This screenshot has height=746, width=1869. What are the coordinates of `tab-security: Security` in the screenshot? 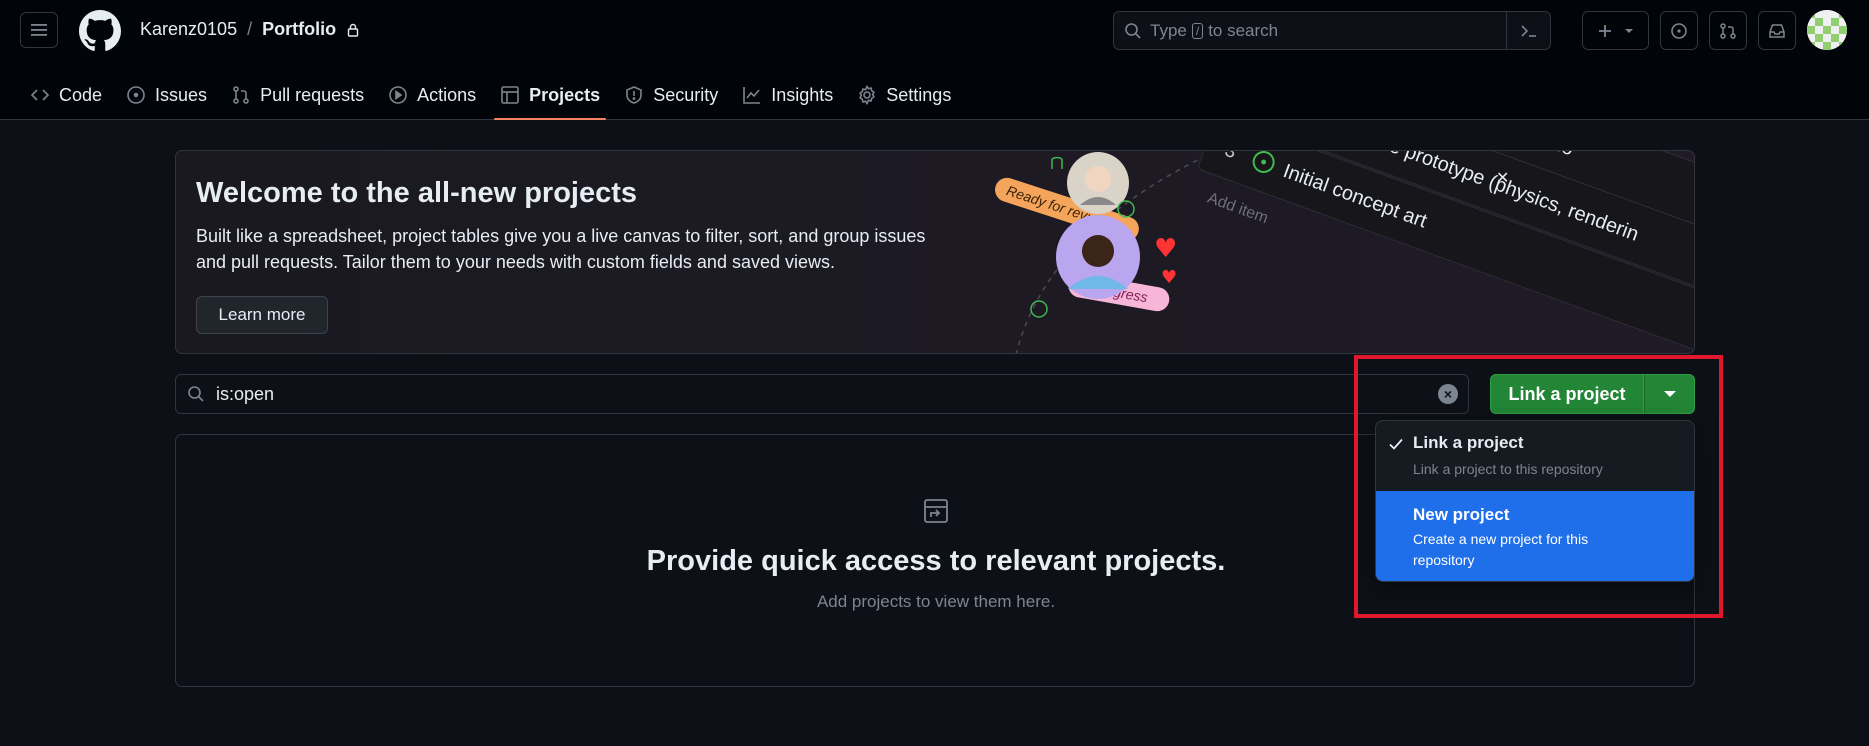 It's located at (671, 95).